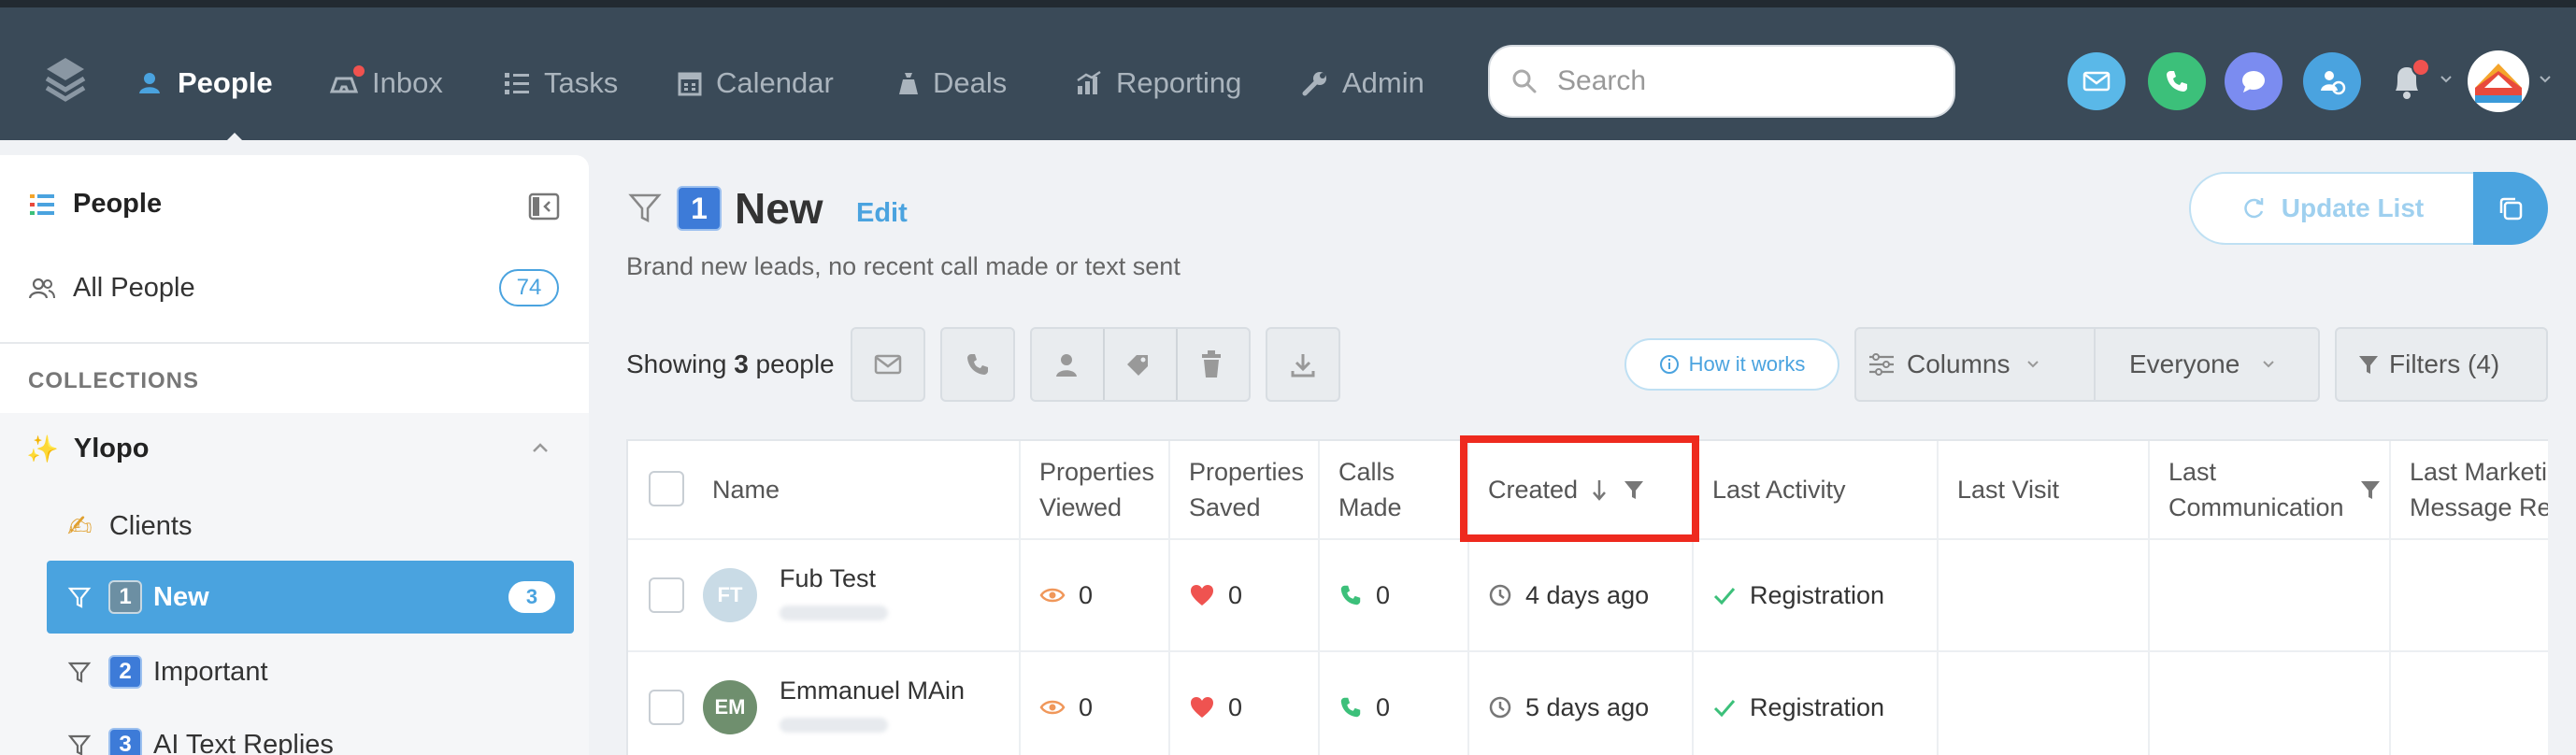 This screenshot has width=2576, height=755. I want to click on nav-inbox-label: Inbox, so click(407, 83).